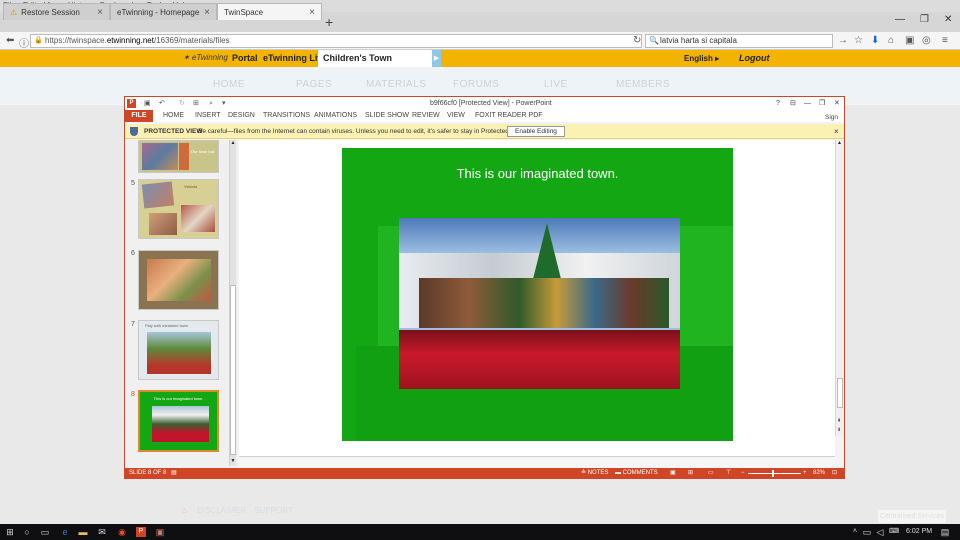  Describe the element at coordinates (743, 473) in the screenshot. I see `zoom-out-icon: −` at that location.